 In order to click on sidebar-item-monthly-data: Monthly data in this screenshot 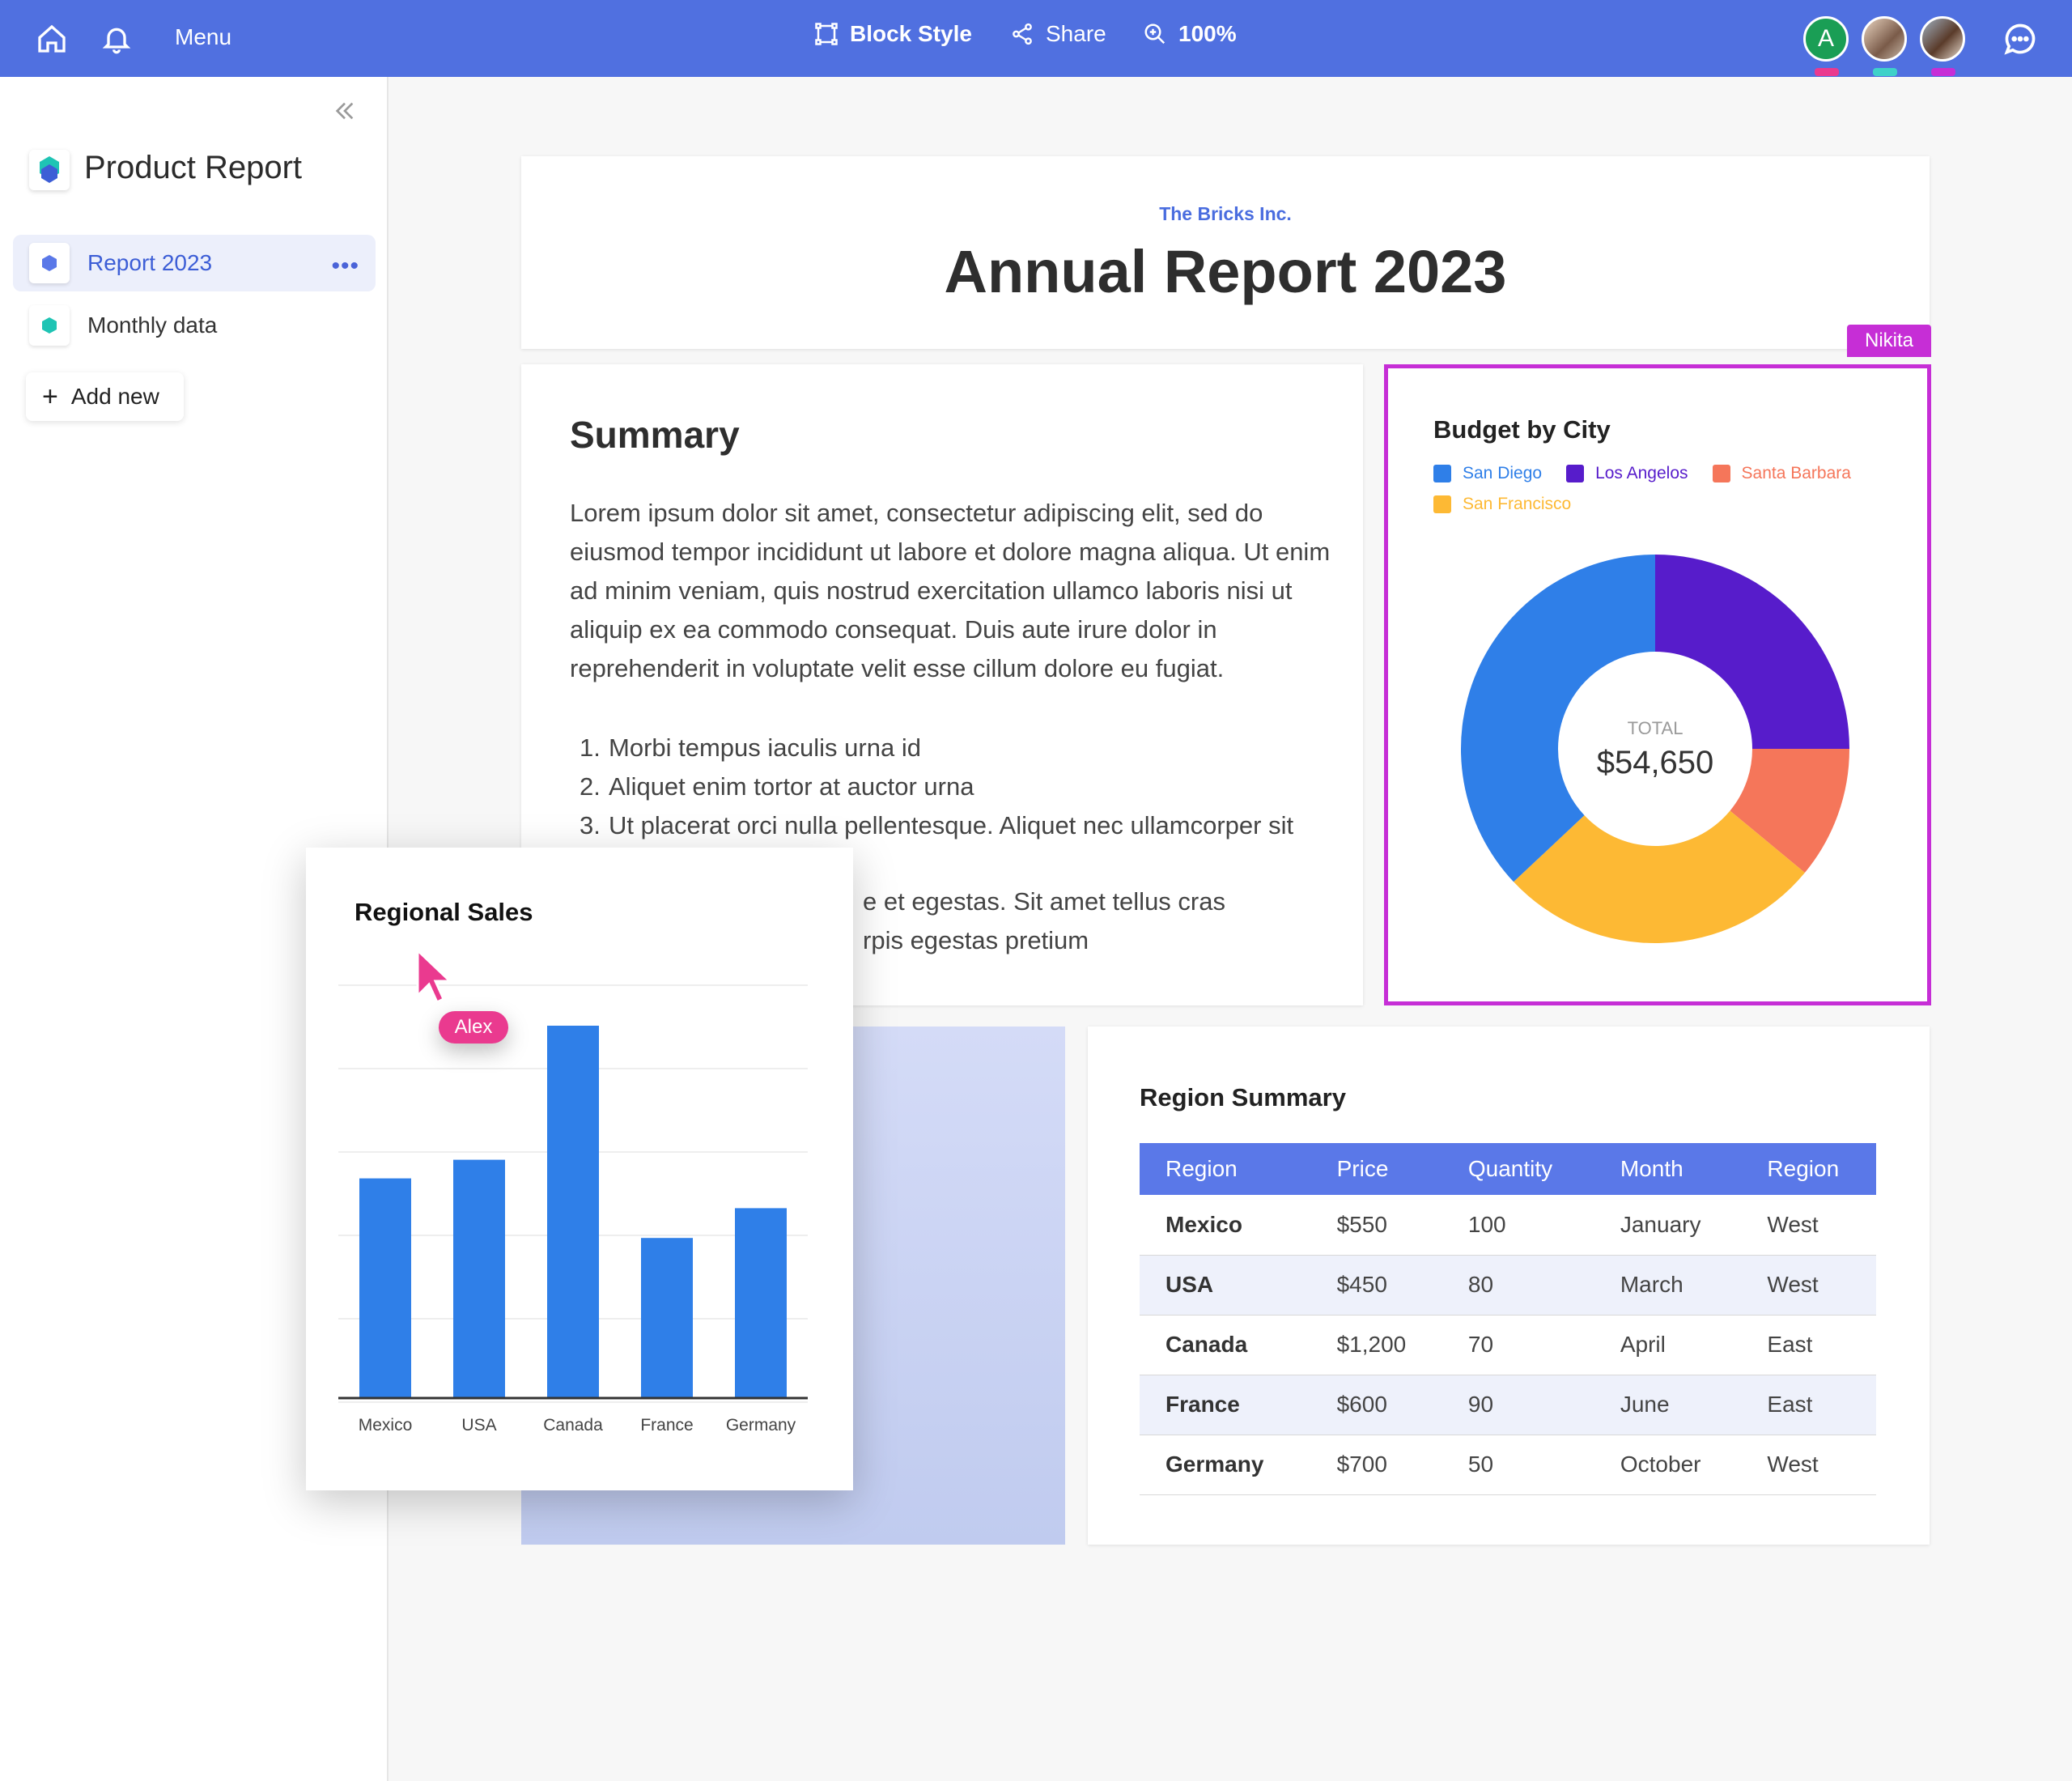, I will do `click(194, 325)`.